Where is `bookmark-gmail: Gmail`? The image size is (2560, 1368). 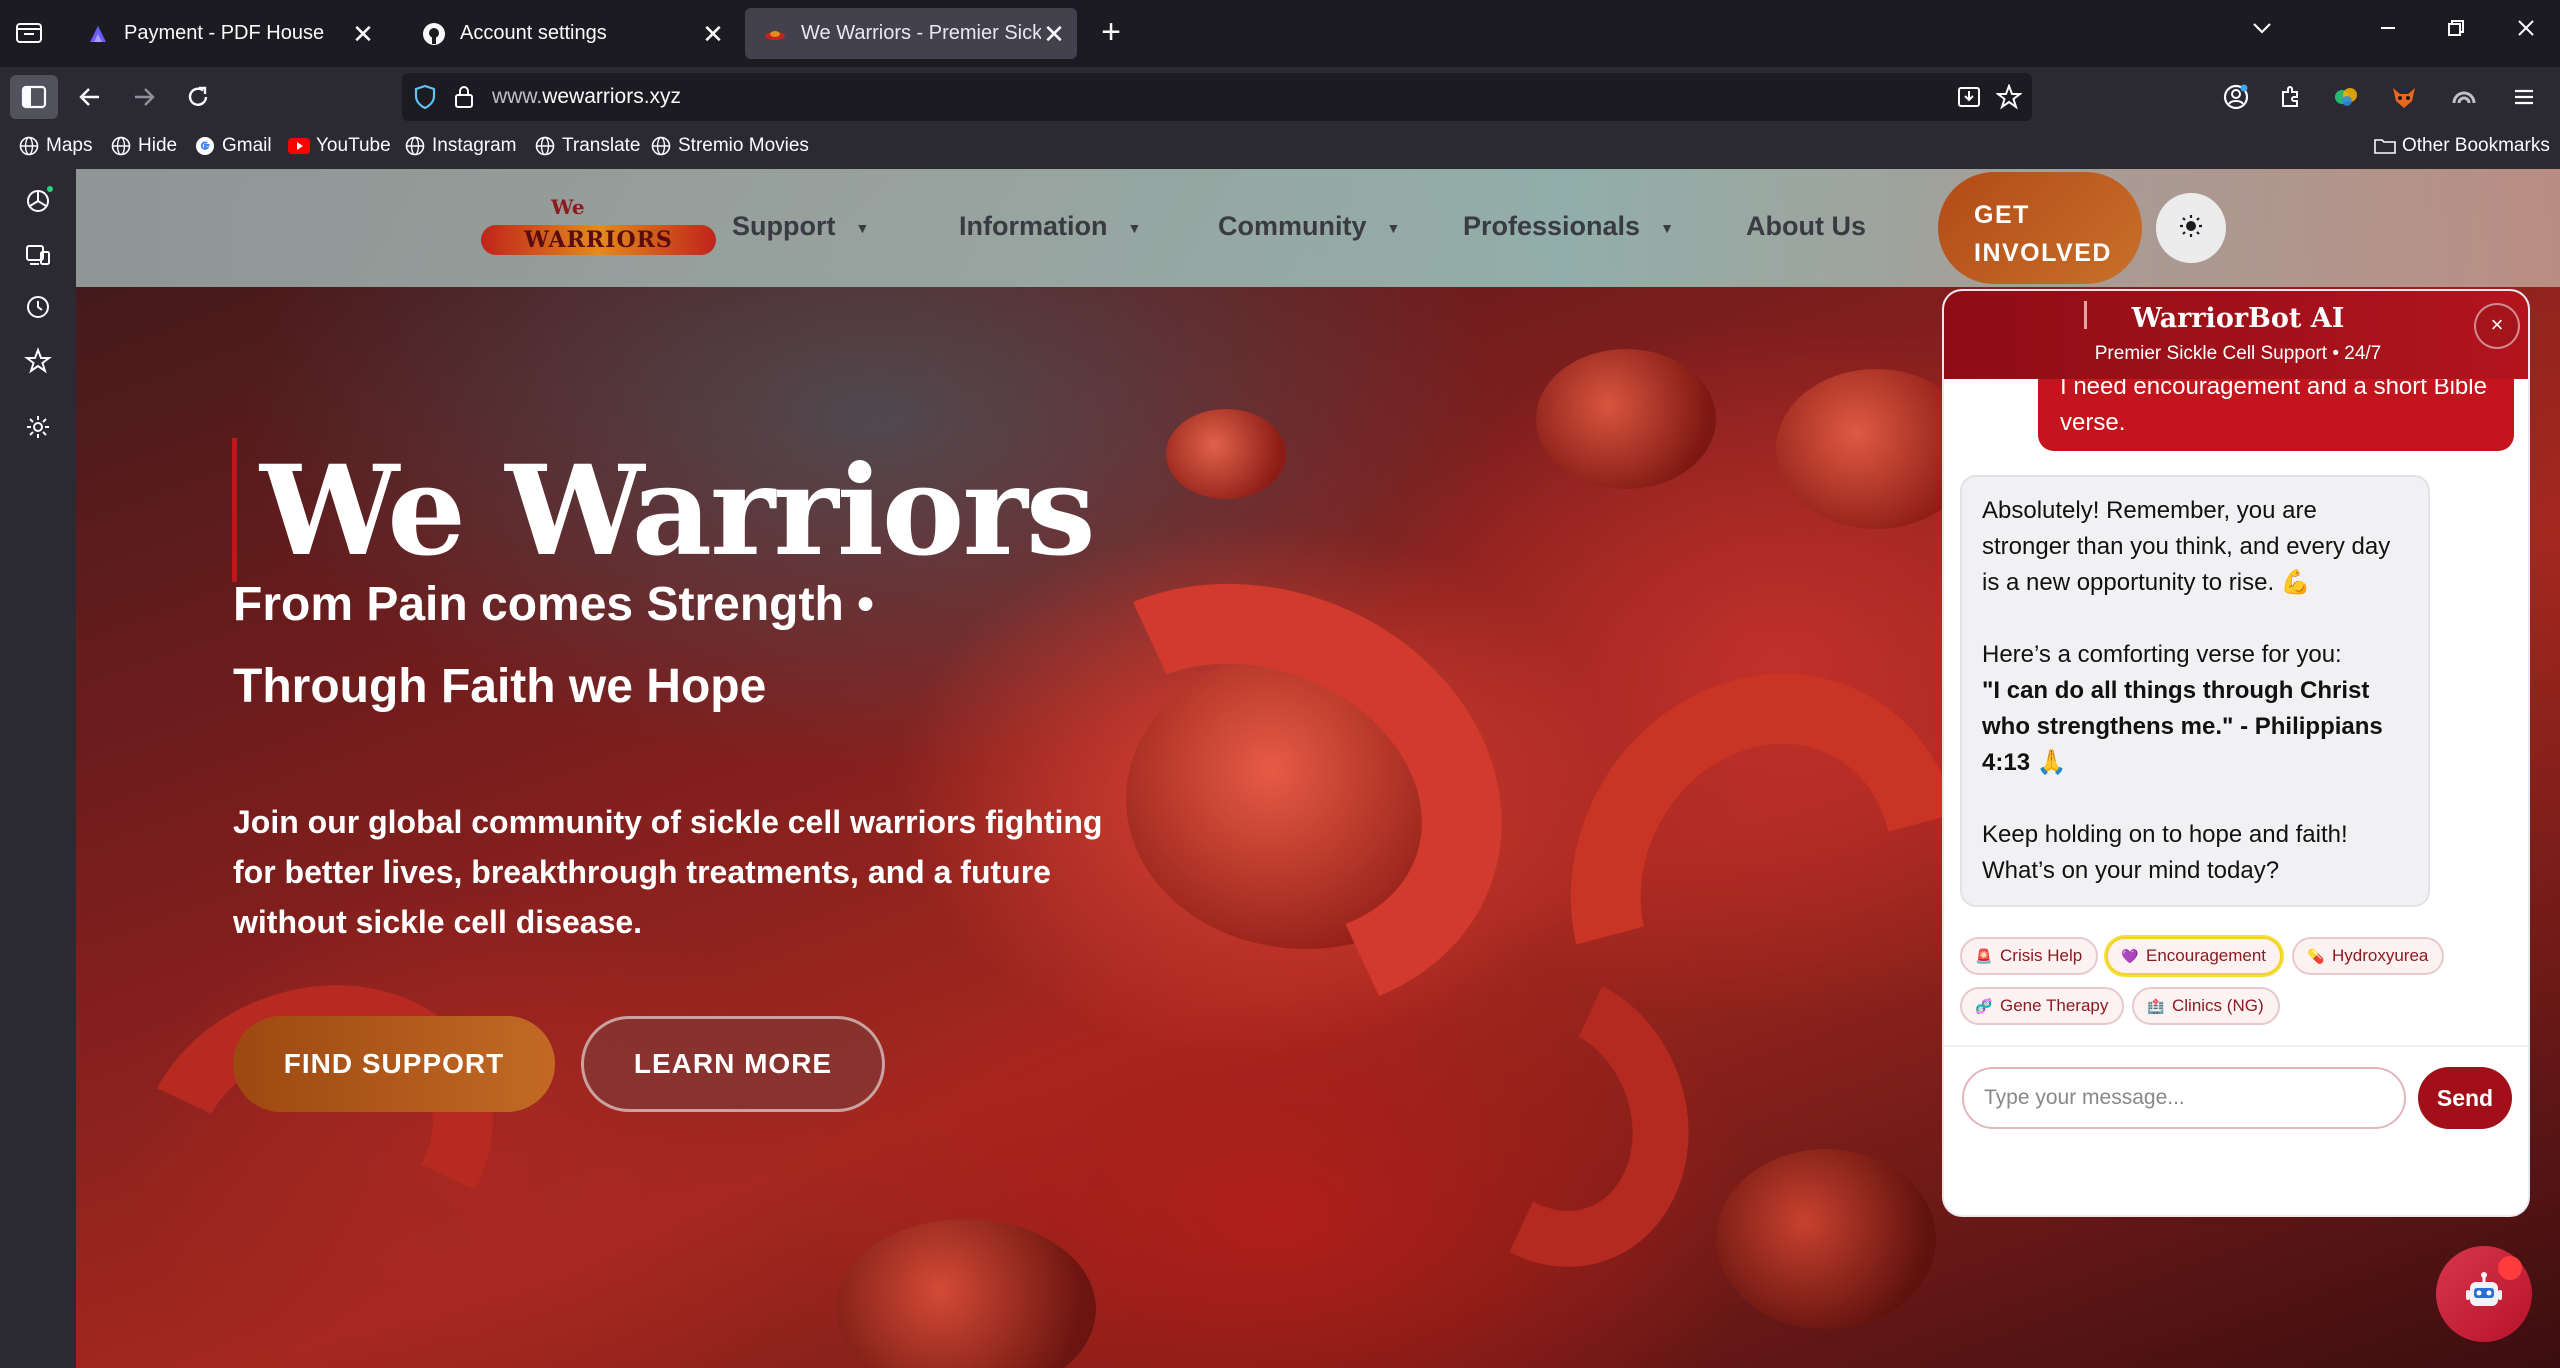 bookmark-gmail: Gmail is located at coordinates (233, 146).